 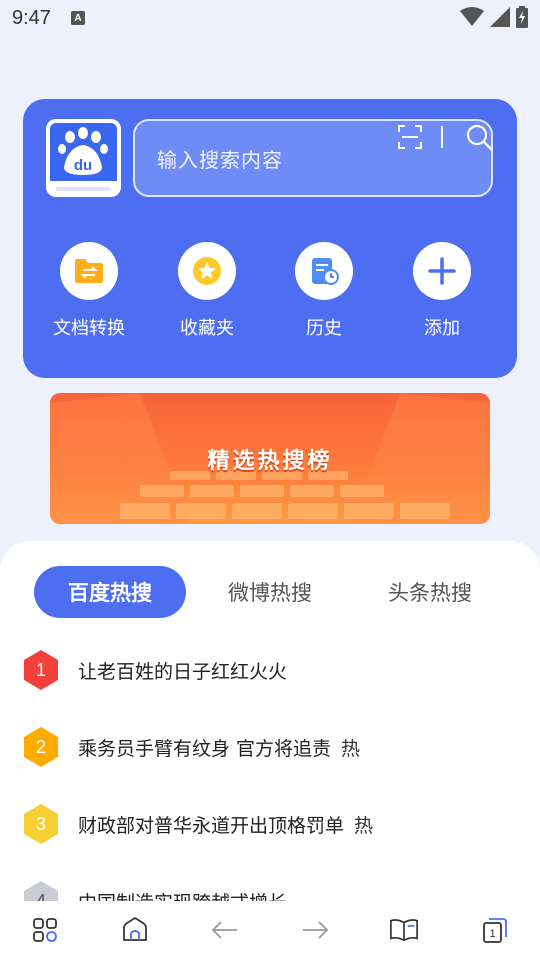 I want to click on scan-icon, so click(x=410, y=137).